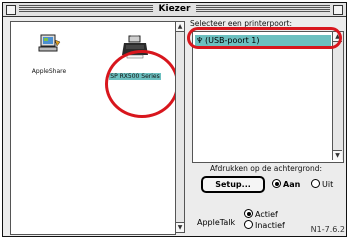 This screenshot has width=352, height=240. Describe the element at coordinates (338, 10) in the screenshot. I see `zoom-box-icon` at that location.